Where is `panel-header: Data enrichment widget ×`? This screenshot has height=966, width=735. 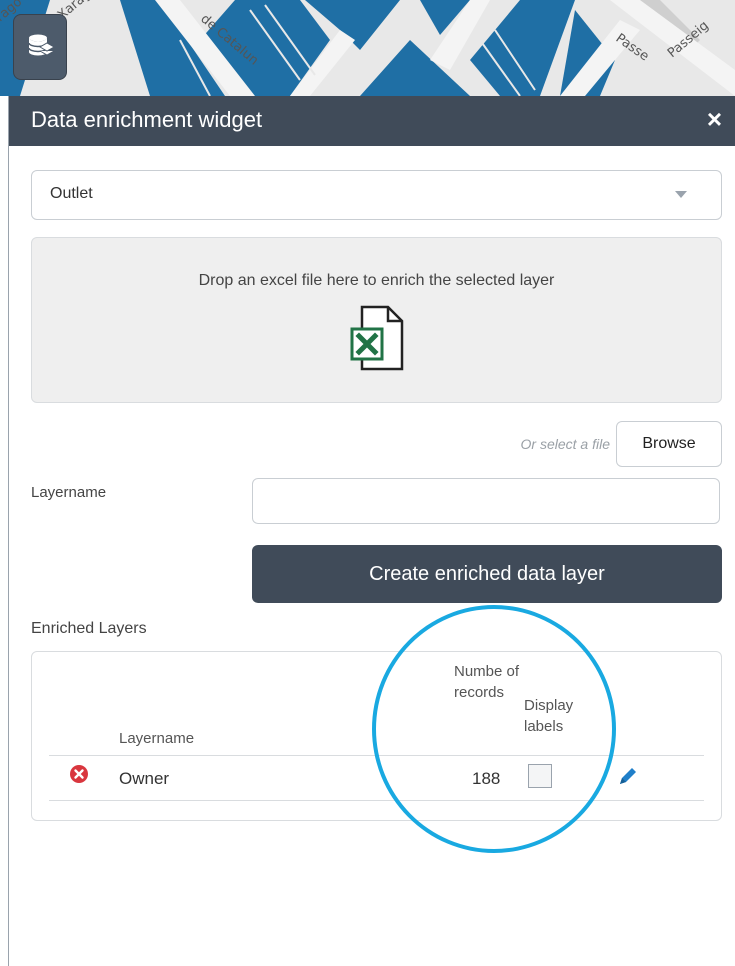 panel-header: Data enrichment widget × is located at coordinates (372, 121).